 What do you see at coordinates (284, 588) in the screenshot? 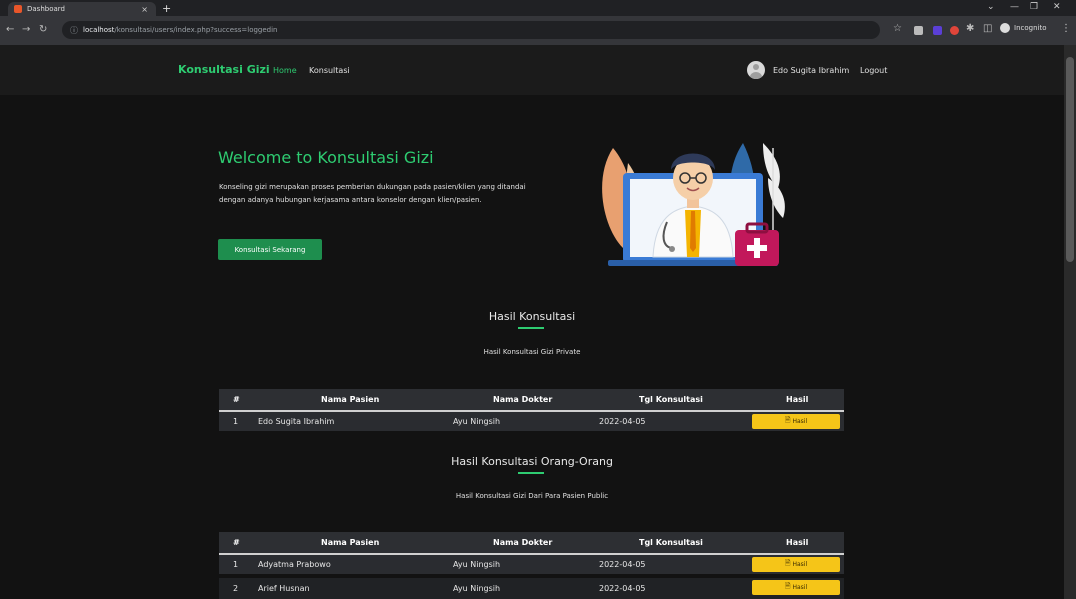
I see `row-pasien: Arief Husnan` at bounding box center [284, 588].